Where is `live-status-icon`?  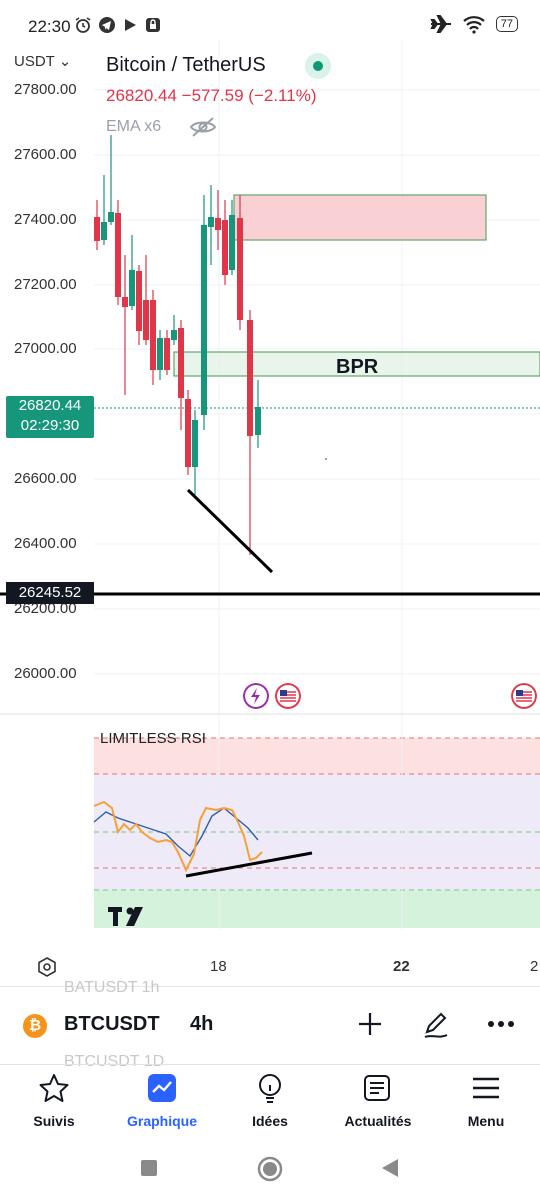 live-status-icon is located at coordinates (318, 66).